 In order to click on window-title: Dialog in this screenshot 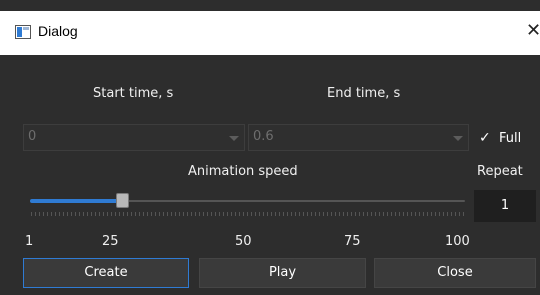, I will do `click(58, 31)`.